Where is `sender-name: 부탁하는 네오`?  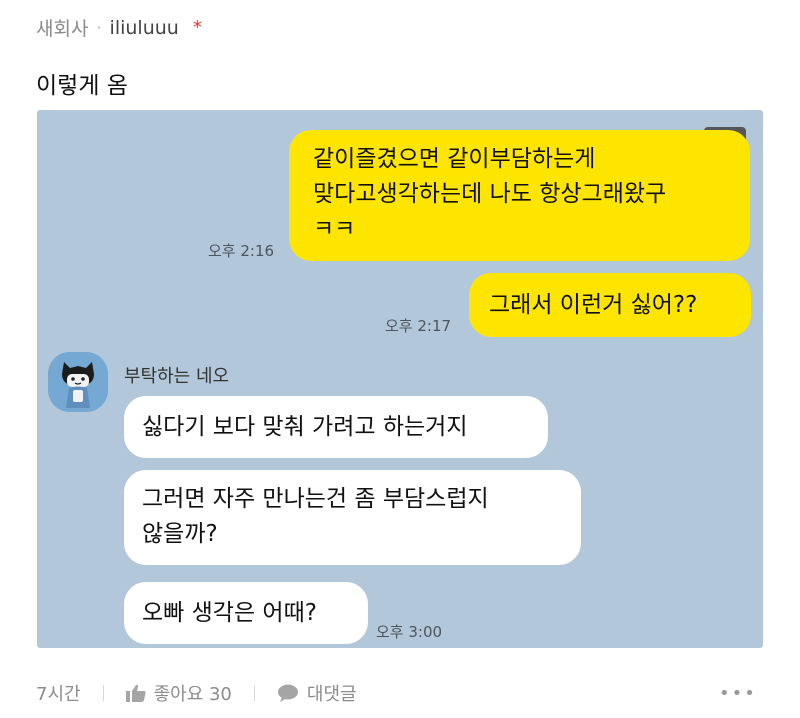 sender-name: 부탁하는 네오 is located at coordinates (177, 376).